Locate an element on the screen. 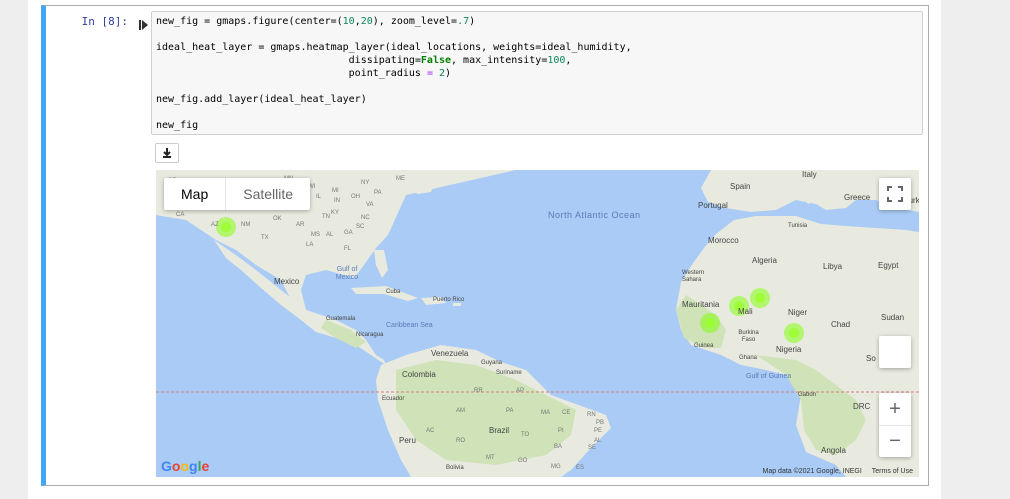  label-peru: Peru is located at coordinates (407, 440).